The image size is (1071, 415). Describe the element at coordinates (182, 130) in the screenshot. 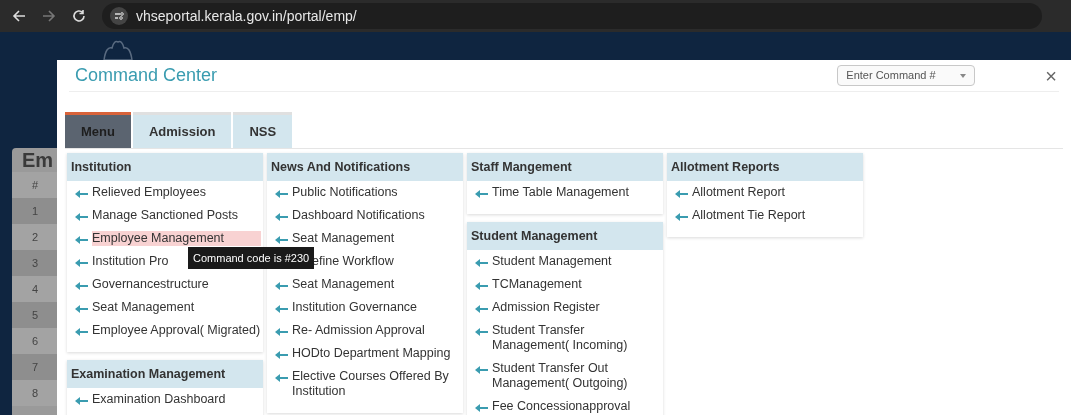

I see `tab: Admission` at that location.